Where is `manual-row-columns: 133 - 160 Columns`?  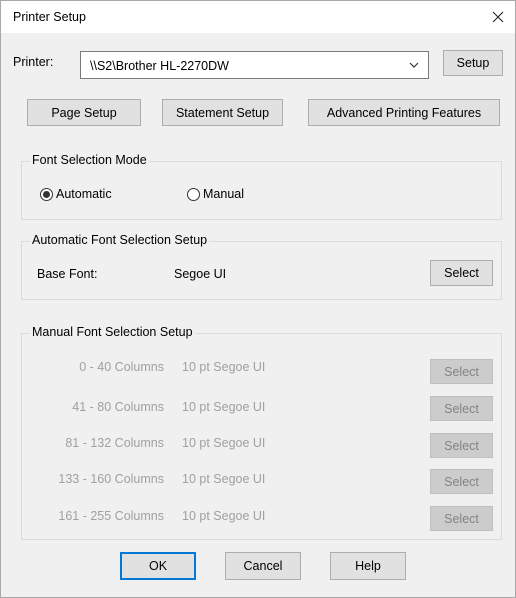
manual-row-columns: 133 - 160 Columns is located at coordinates (111, 479).